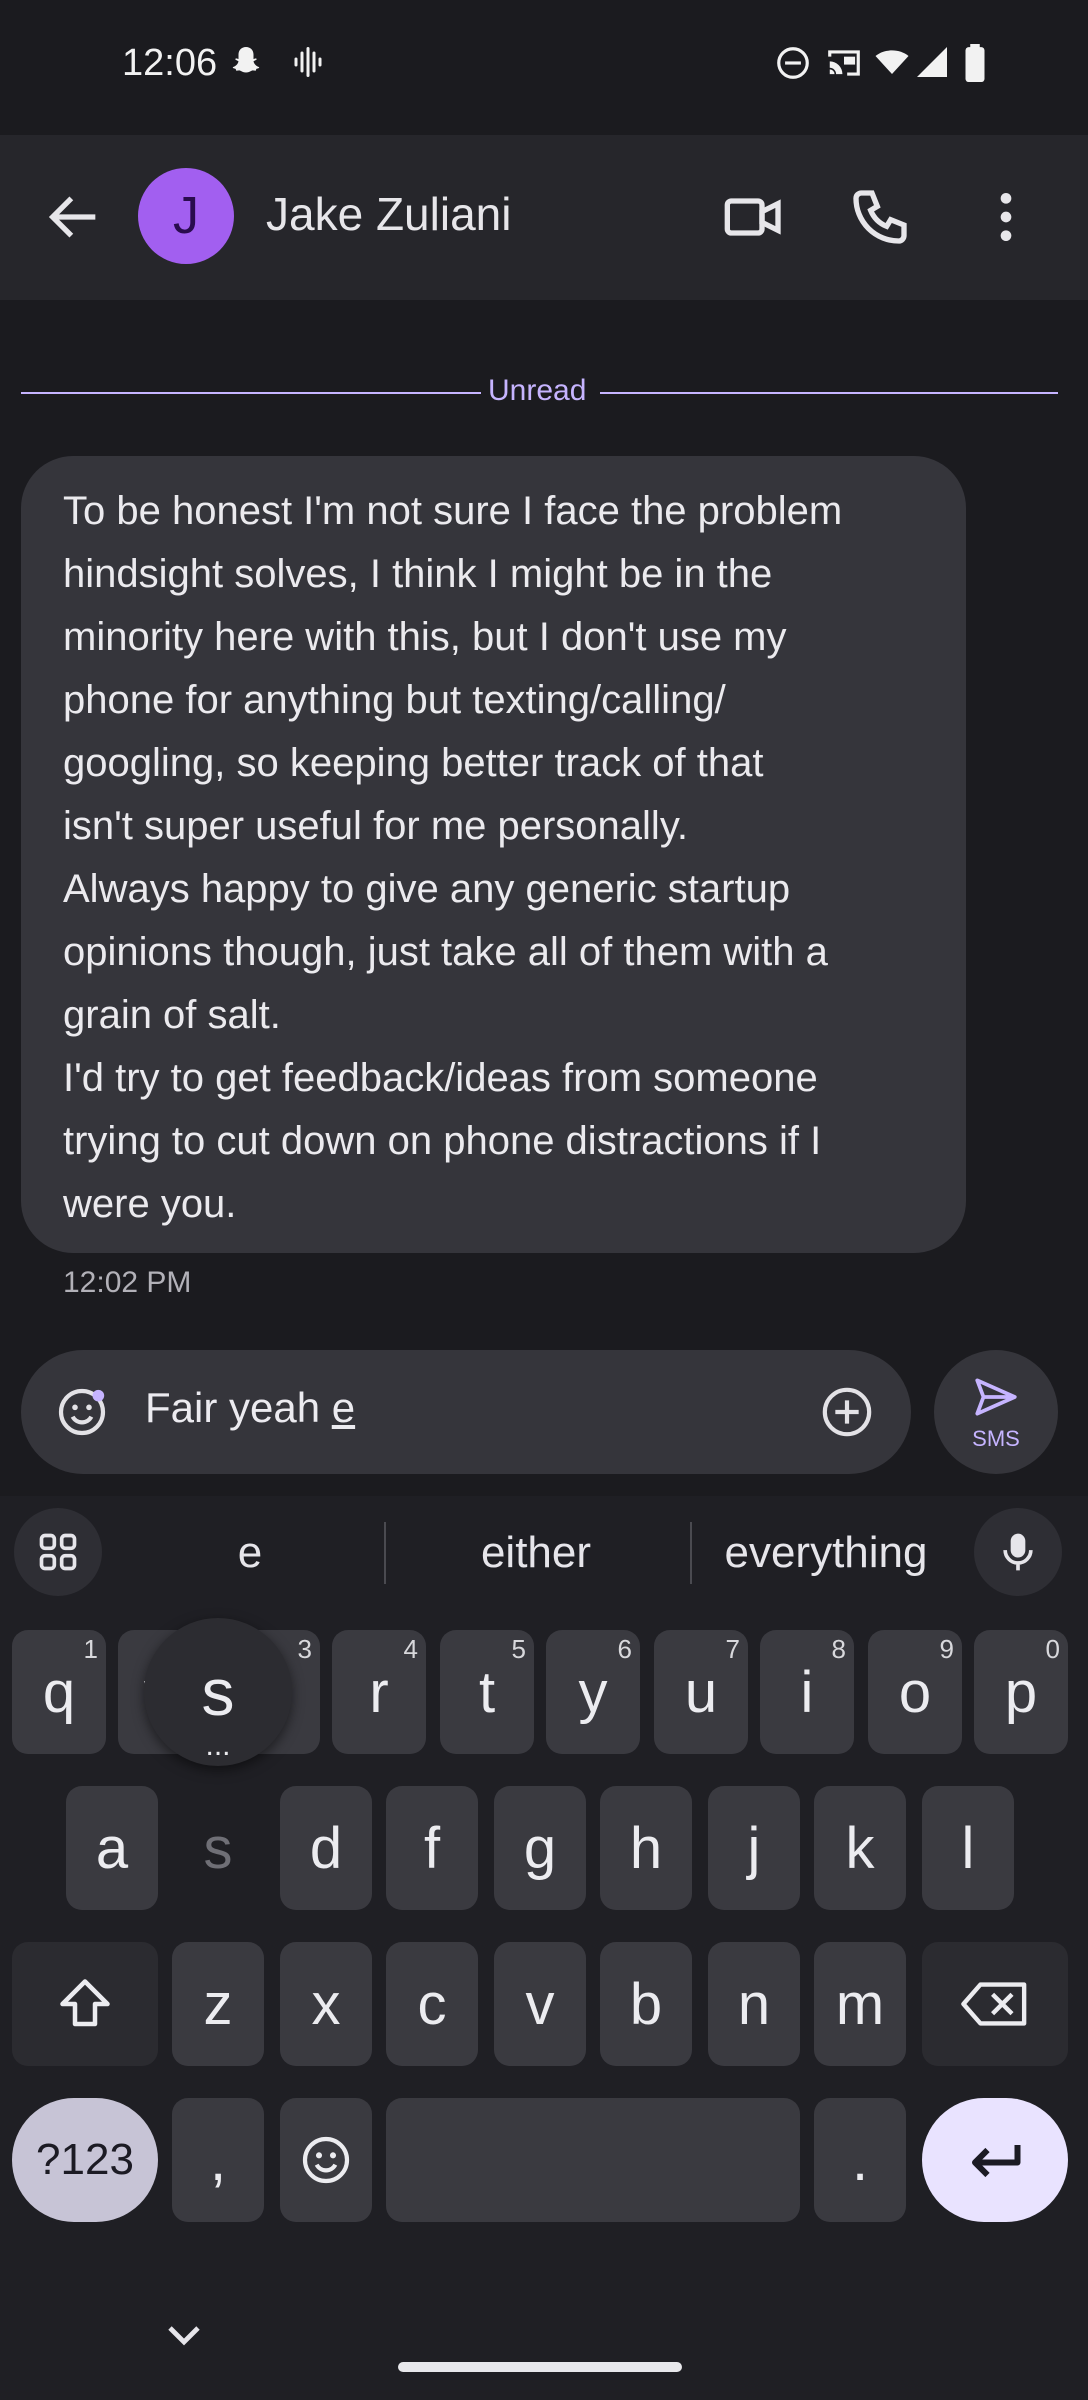  I want to click on key-z: z, so click(218, 2004).